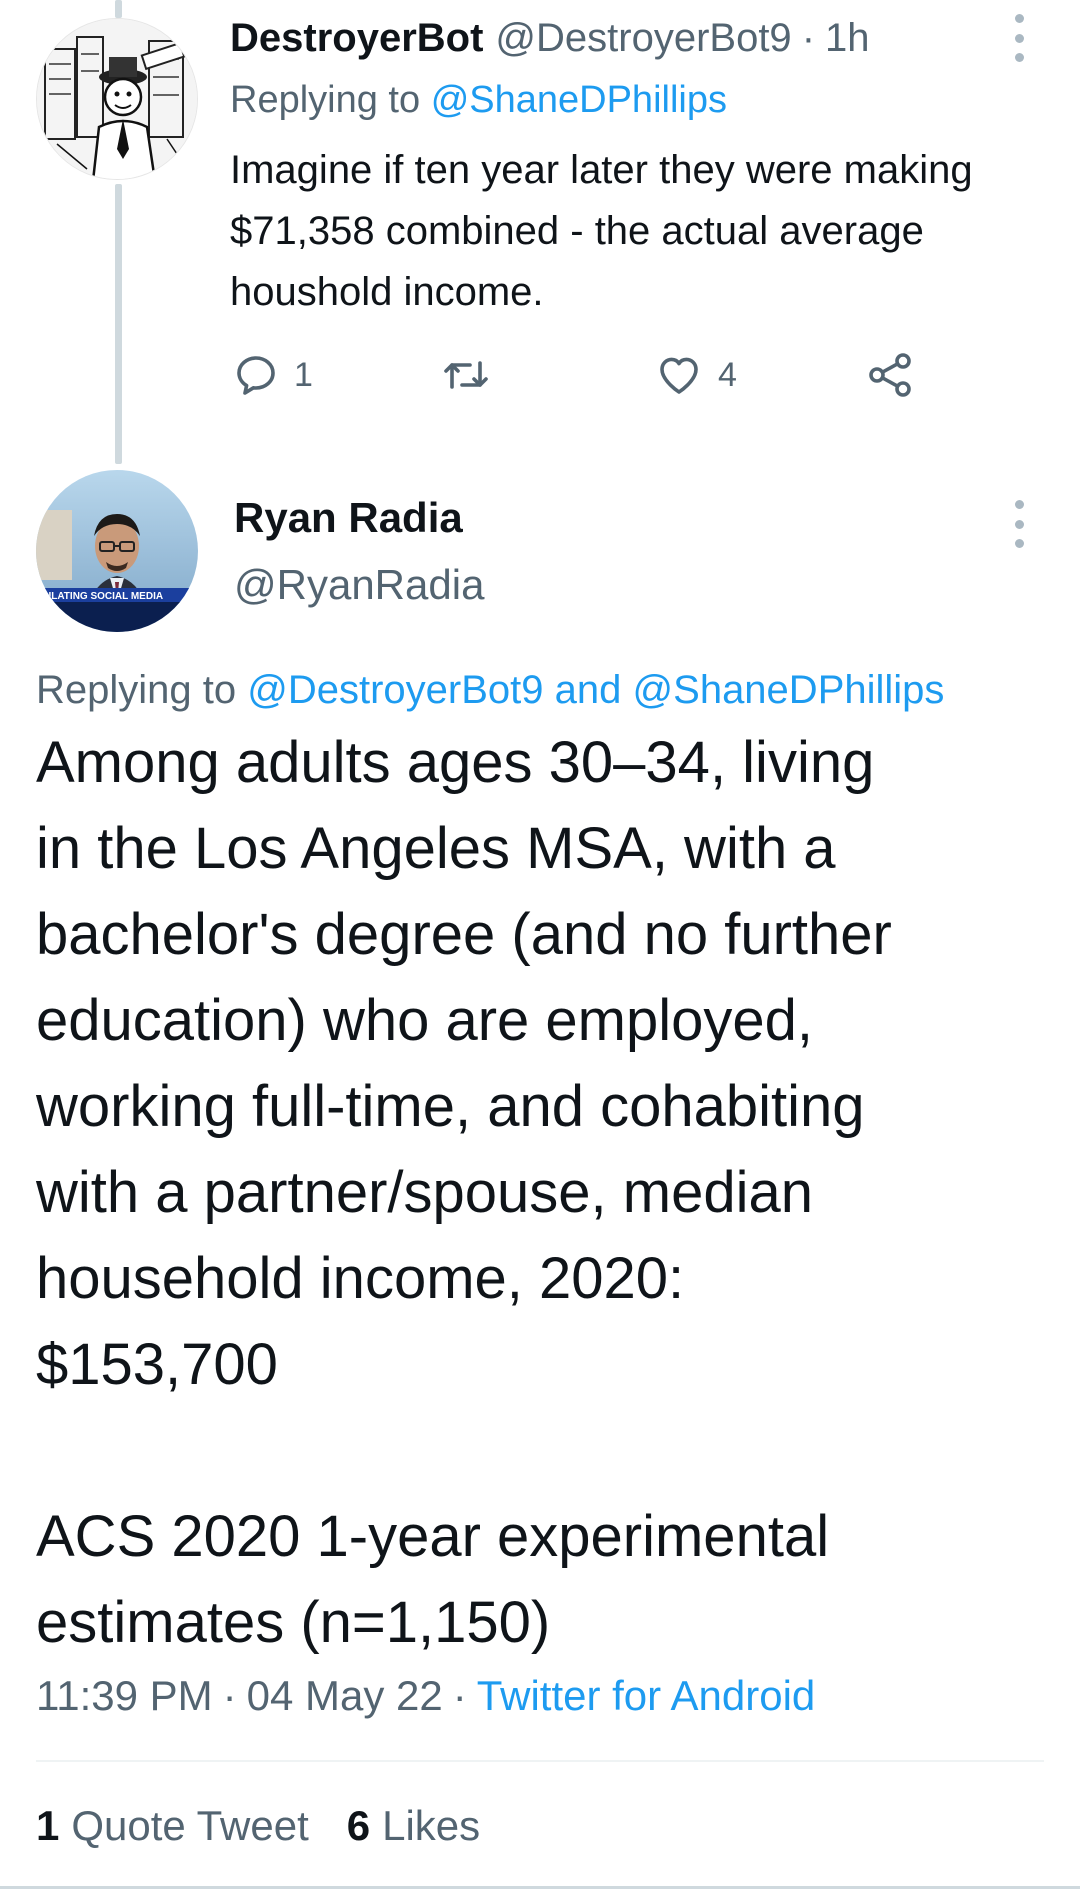 The image size is (1080, 1894). I want to click on reply-time-ago: 1h, so click(847, 38).